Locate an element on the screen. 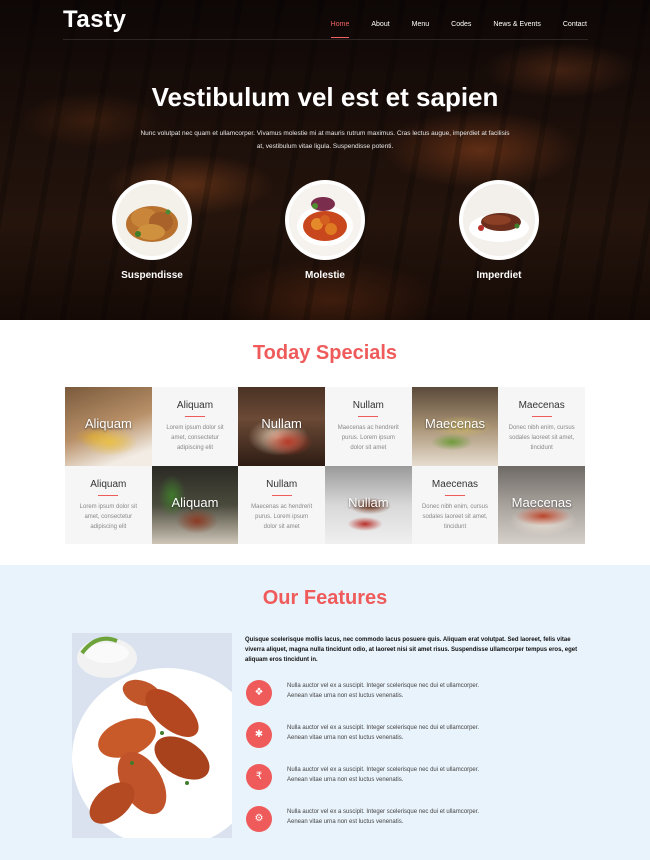 The width and height of the screenshot is (650, 860). chicken-wings-photo is located at coordinates (152, 735).